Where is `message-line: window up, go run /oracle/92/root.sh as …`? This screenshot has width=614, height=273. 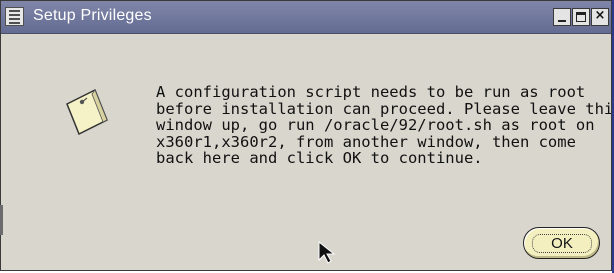
message-line: window up, go run /oracle/92/root.sh as … is located at coordinates (375, 125).